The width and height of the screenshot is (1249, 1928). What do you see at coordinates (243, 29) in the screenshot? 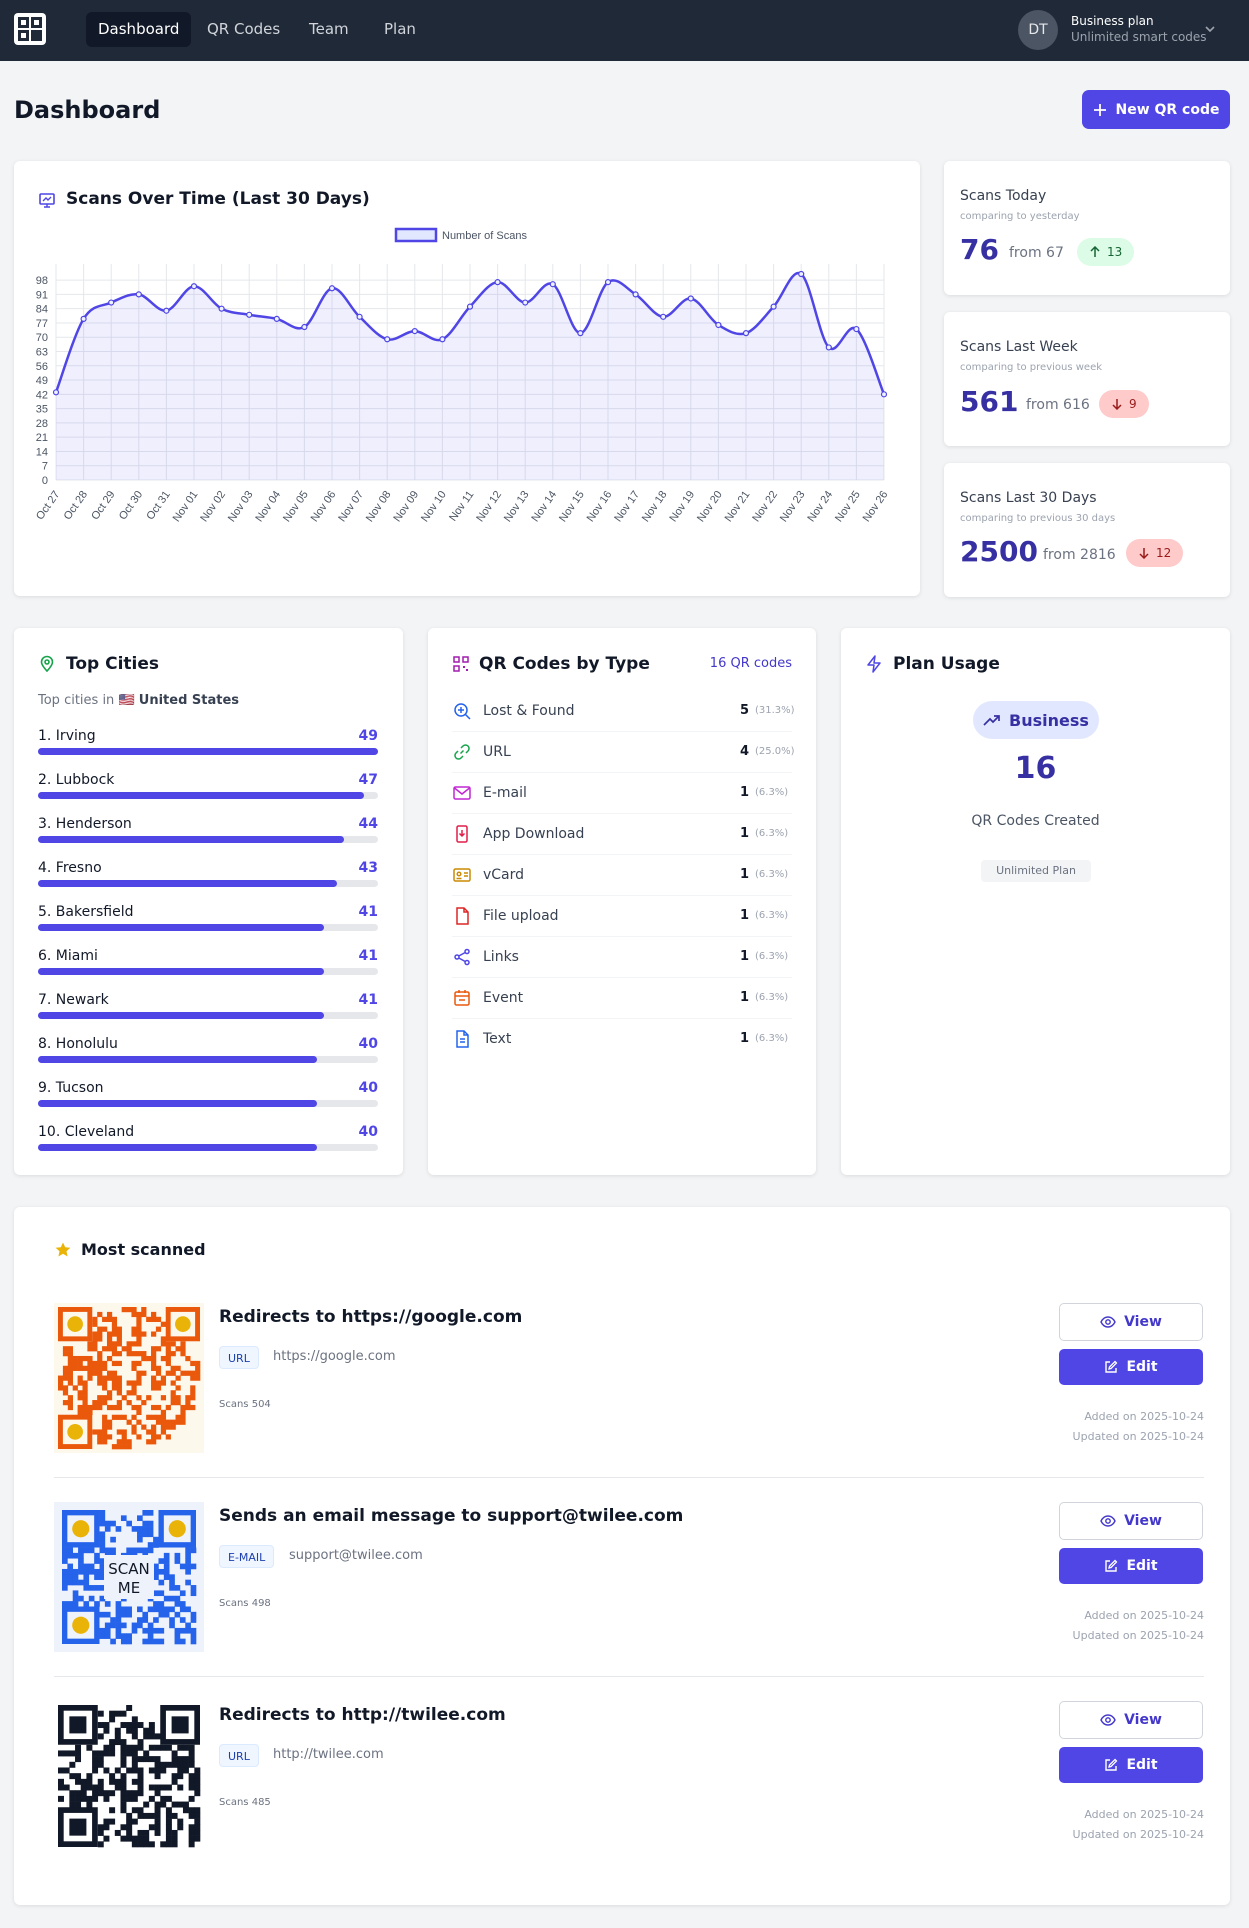
I see `nav-qr-codes: QR Codes` at bounding box center [243, 29].